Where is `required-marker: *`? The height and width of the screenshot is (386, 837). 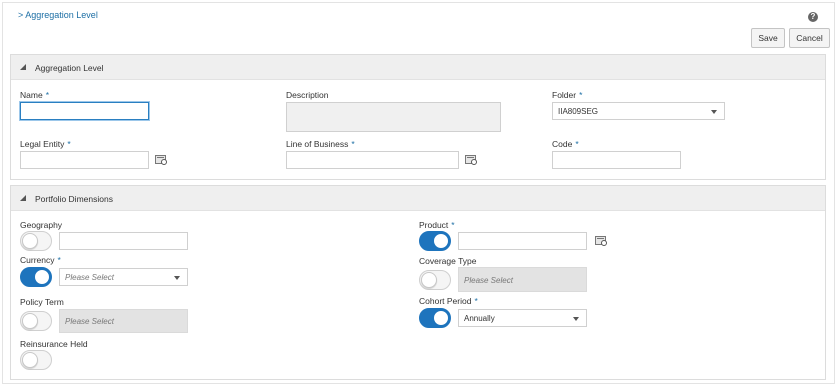 required-marker: * is located at coordinates (47, 95).